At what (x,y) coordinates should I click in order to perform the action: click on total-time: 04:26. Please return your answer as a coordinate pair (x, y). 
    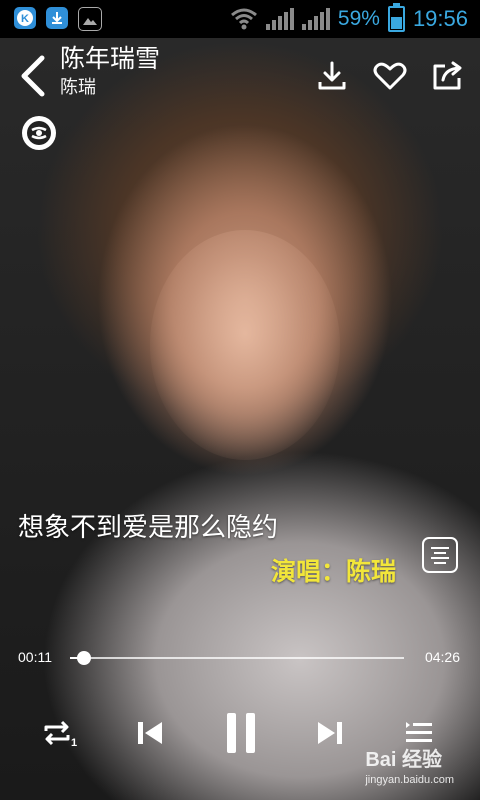
    Looking at the image, I should click on (442, 657).